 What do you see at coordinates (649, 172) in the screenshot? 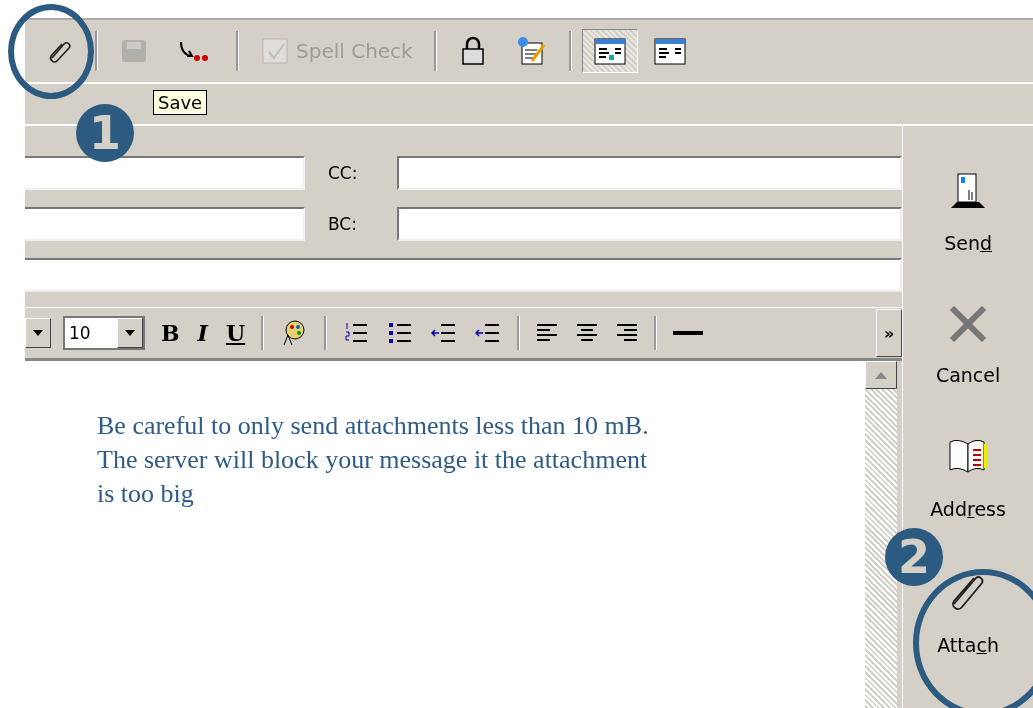
I see `cc-field` at bounding box center [649, 172].